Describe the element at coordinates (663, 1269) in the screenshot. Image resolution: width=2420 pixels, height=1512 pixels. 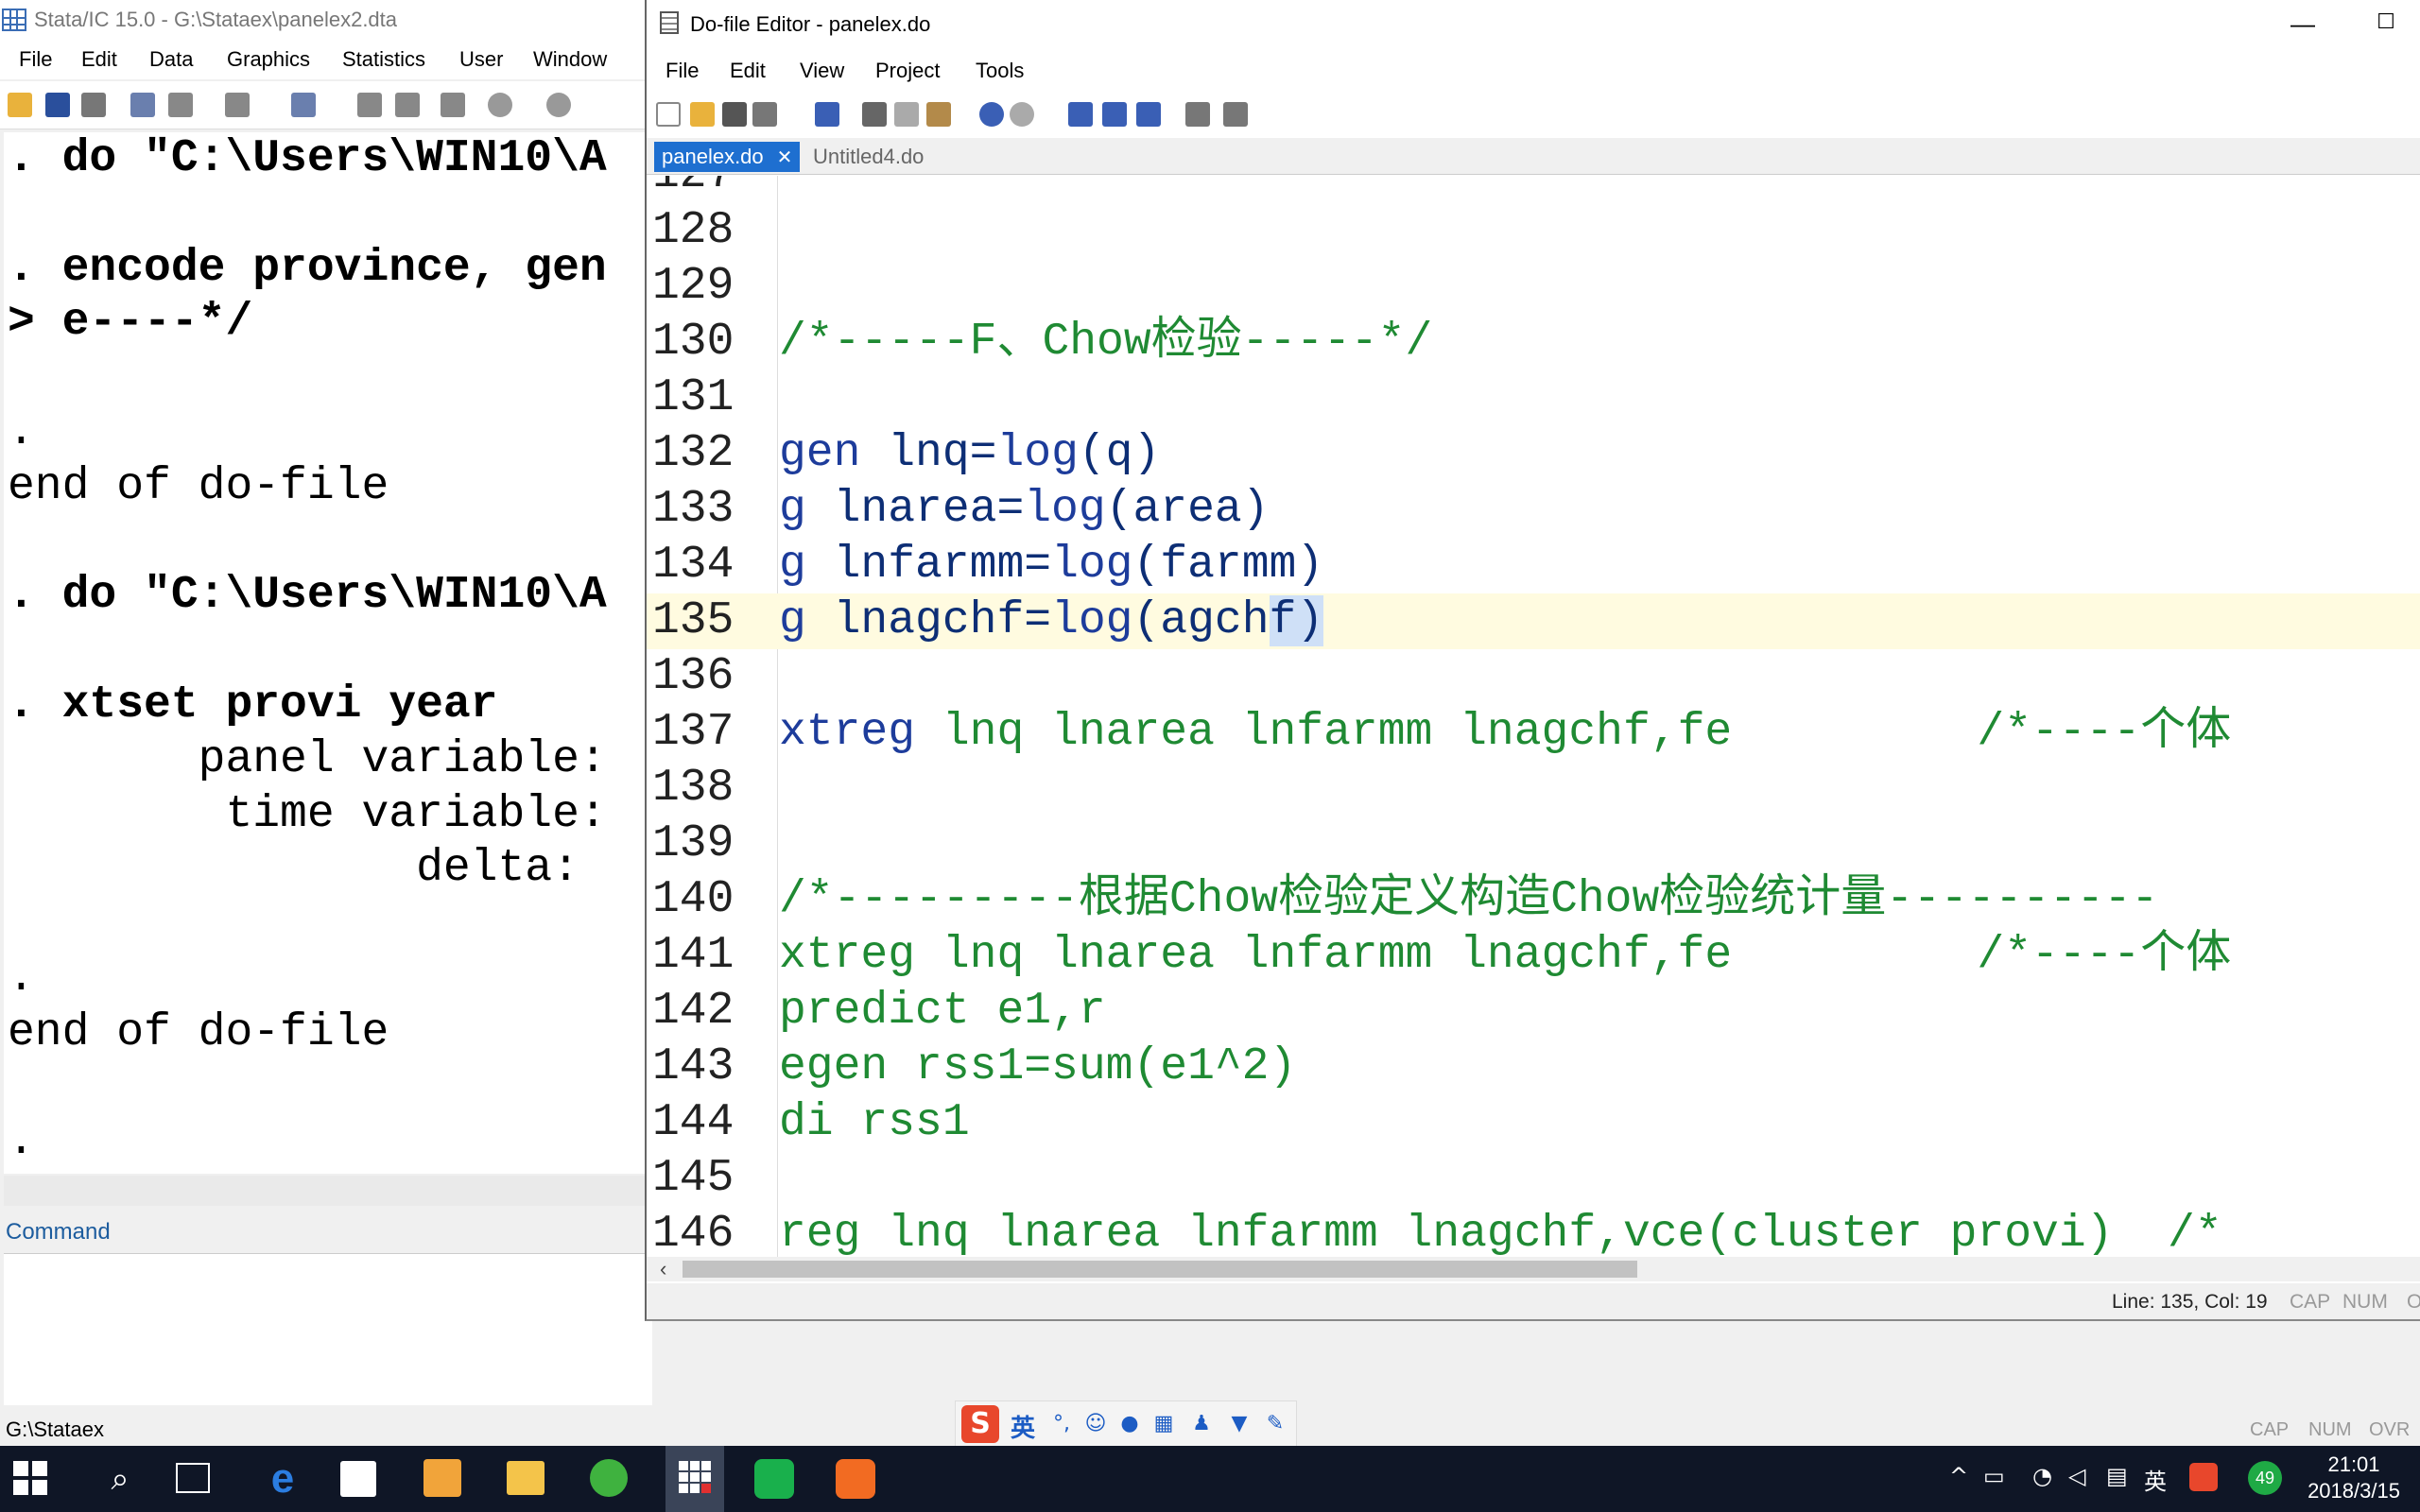
I see `scroll-left-icon: ‹` at that location.